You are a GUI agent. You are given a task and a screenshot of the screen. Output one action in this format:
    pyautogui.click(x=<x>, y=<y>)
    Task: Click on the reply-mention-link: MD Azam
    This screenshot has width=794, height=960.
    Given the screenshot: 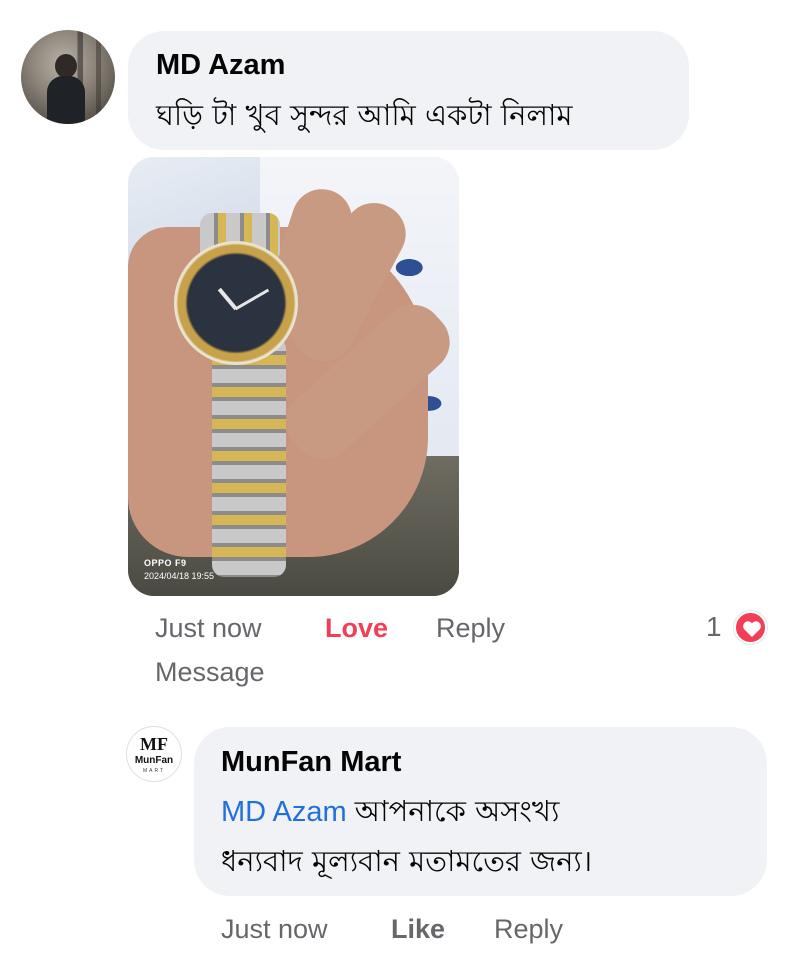 What is the action you would take?
    pyautogui.click(x=284, y=812)
    